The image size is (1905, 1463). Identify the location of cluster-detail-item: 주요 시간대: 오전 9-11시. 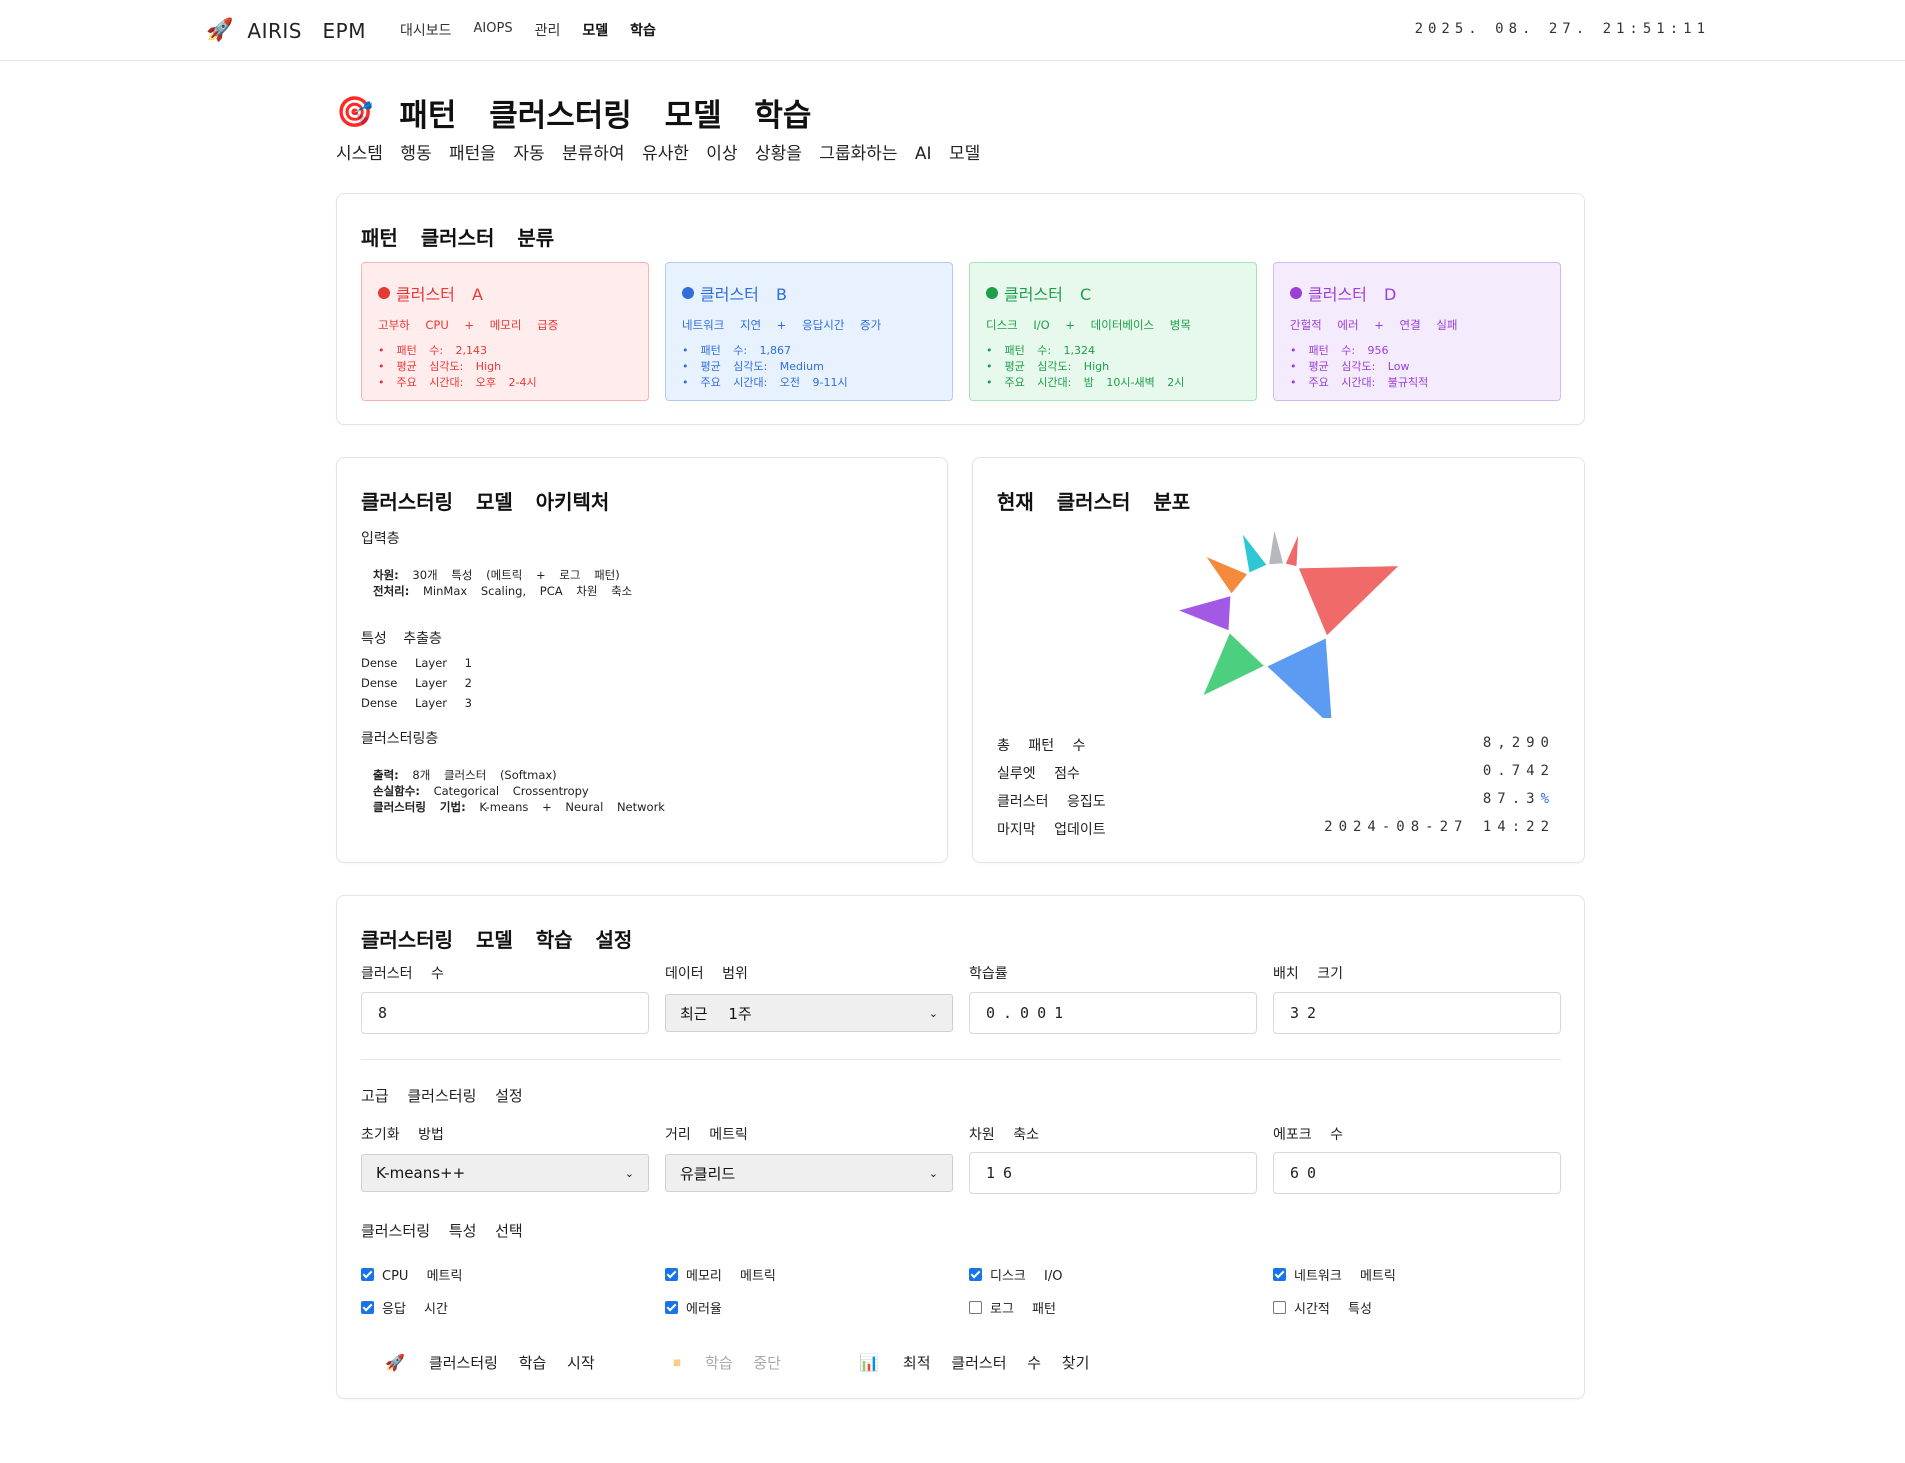
(809, 383).